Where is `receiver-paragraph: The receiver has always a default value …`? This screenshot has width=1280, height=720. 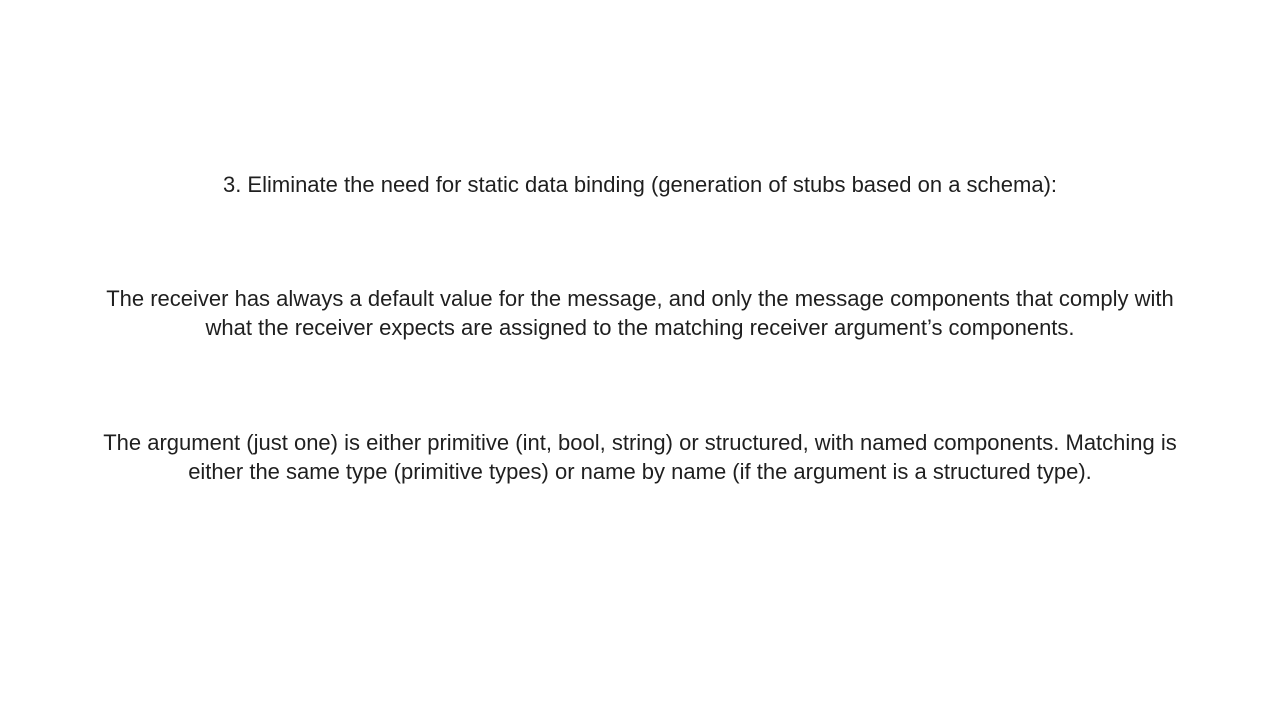 receiver-paragraph: The receiver has always a default value … is located at coordinates (640, 313).